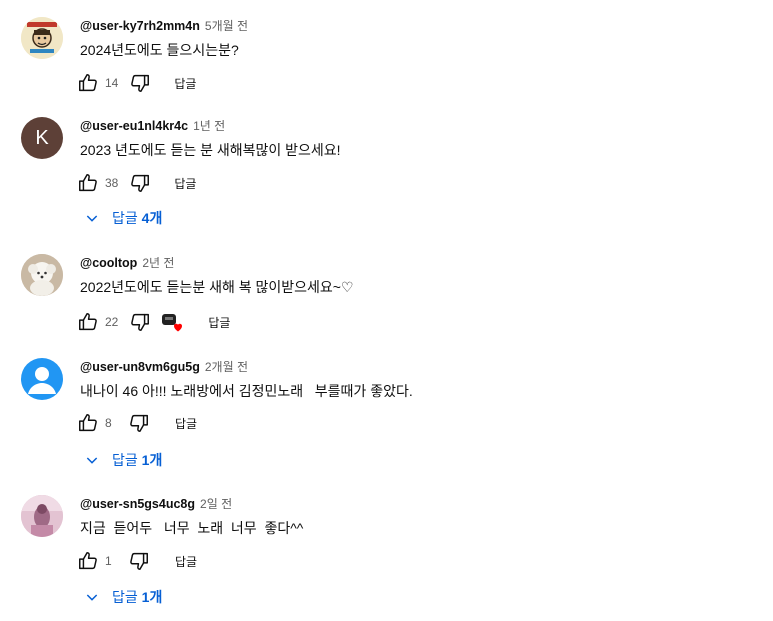 The height and width of the screenshot is (621, 773). I want to click on comment-meta: @user-un8vm6gu5g 2개월 전, so click(164, 367).